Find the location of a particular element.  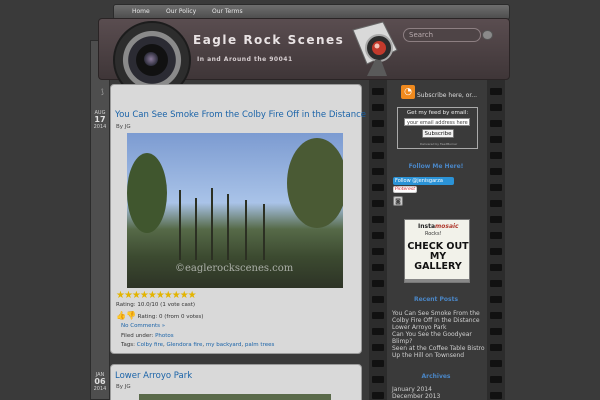

recent-posts-heading: Recent Posts is located at coordinates (436, 299).